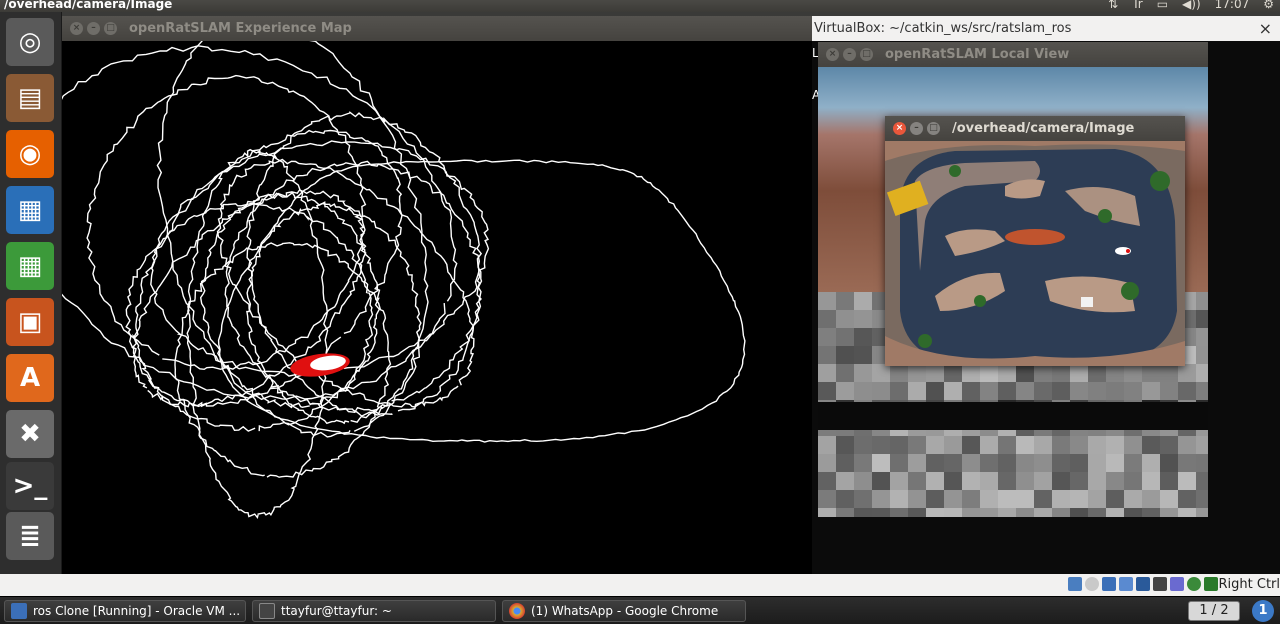 The width and height of the screenshot is (1280, 624). Describe the element at coordinates (1035, 241) in the screenshot. I see `overhead-camera-window: × – □ /overhead/camera/Image` at that location.